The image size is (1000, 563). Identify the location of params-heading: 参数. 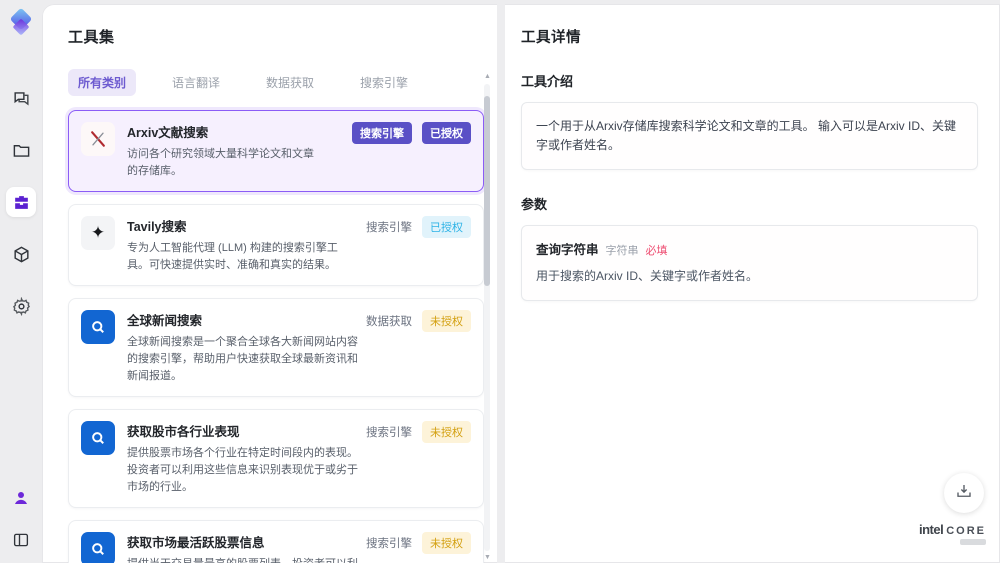
(534, 205).